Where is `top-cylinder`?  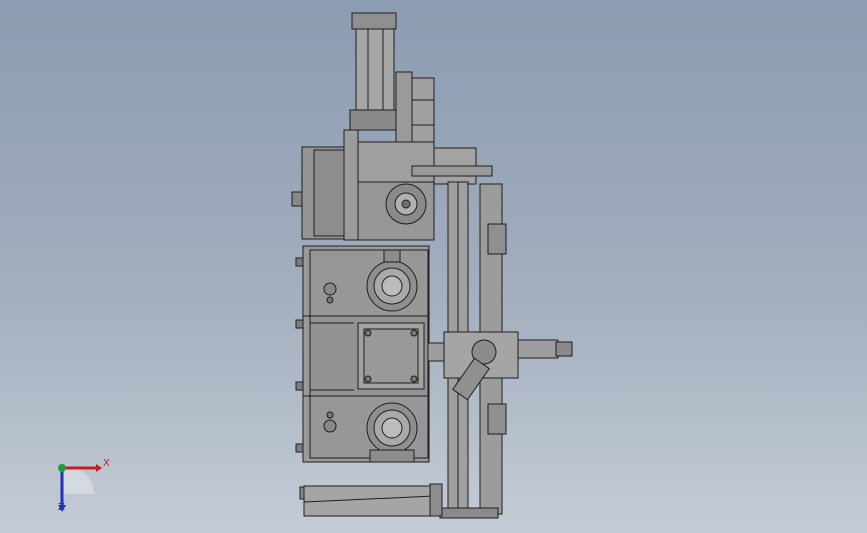
top-cylinder is located at coordinates (373, 71).